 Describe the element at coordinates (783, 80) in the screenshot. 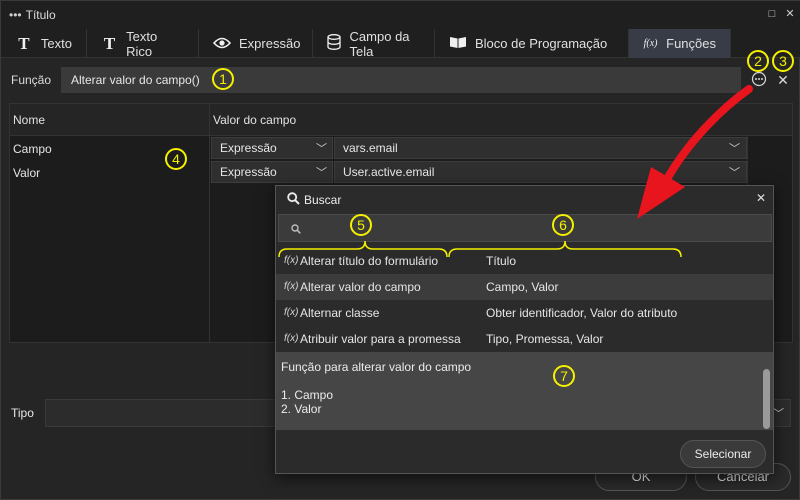

I see `clear-icon: ✕` at that location.